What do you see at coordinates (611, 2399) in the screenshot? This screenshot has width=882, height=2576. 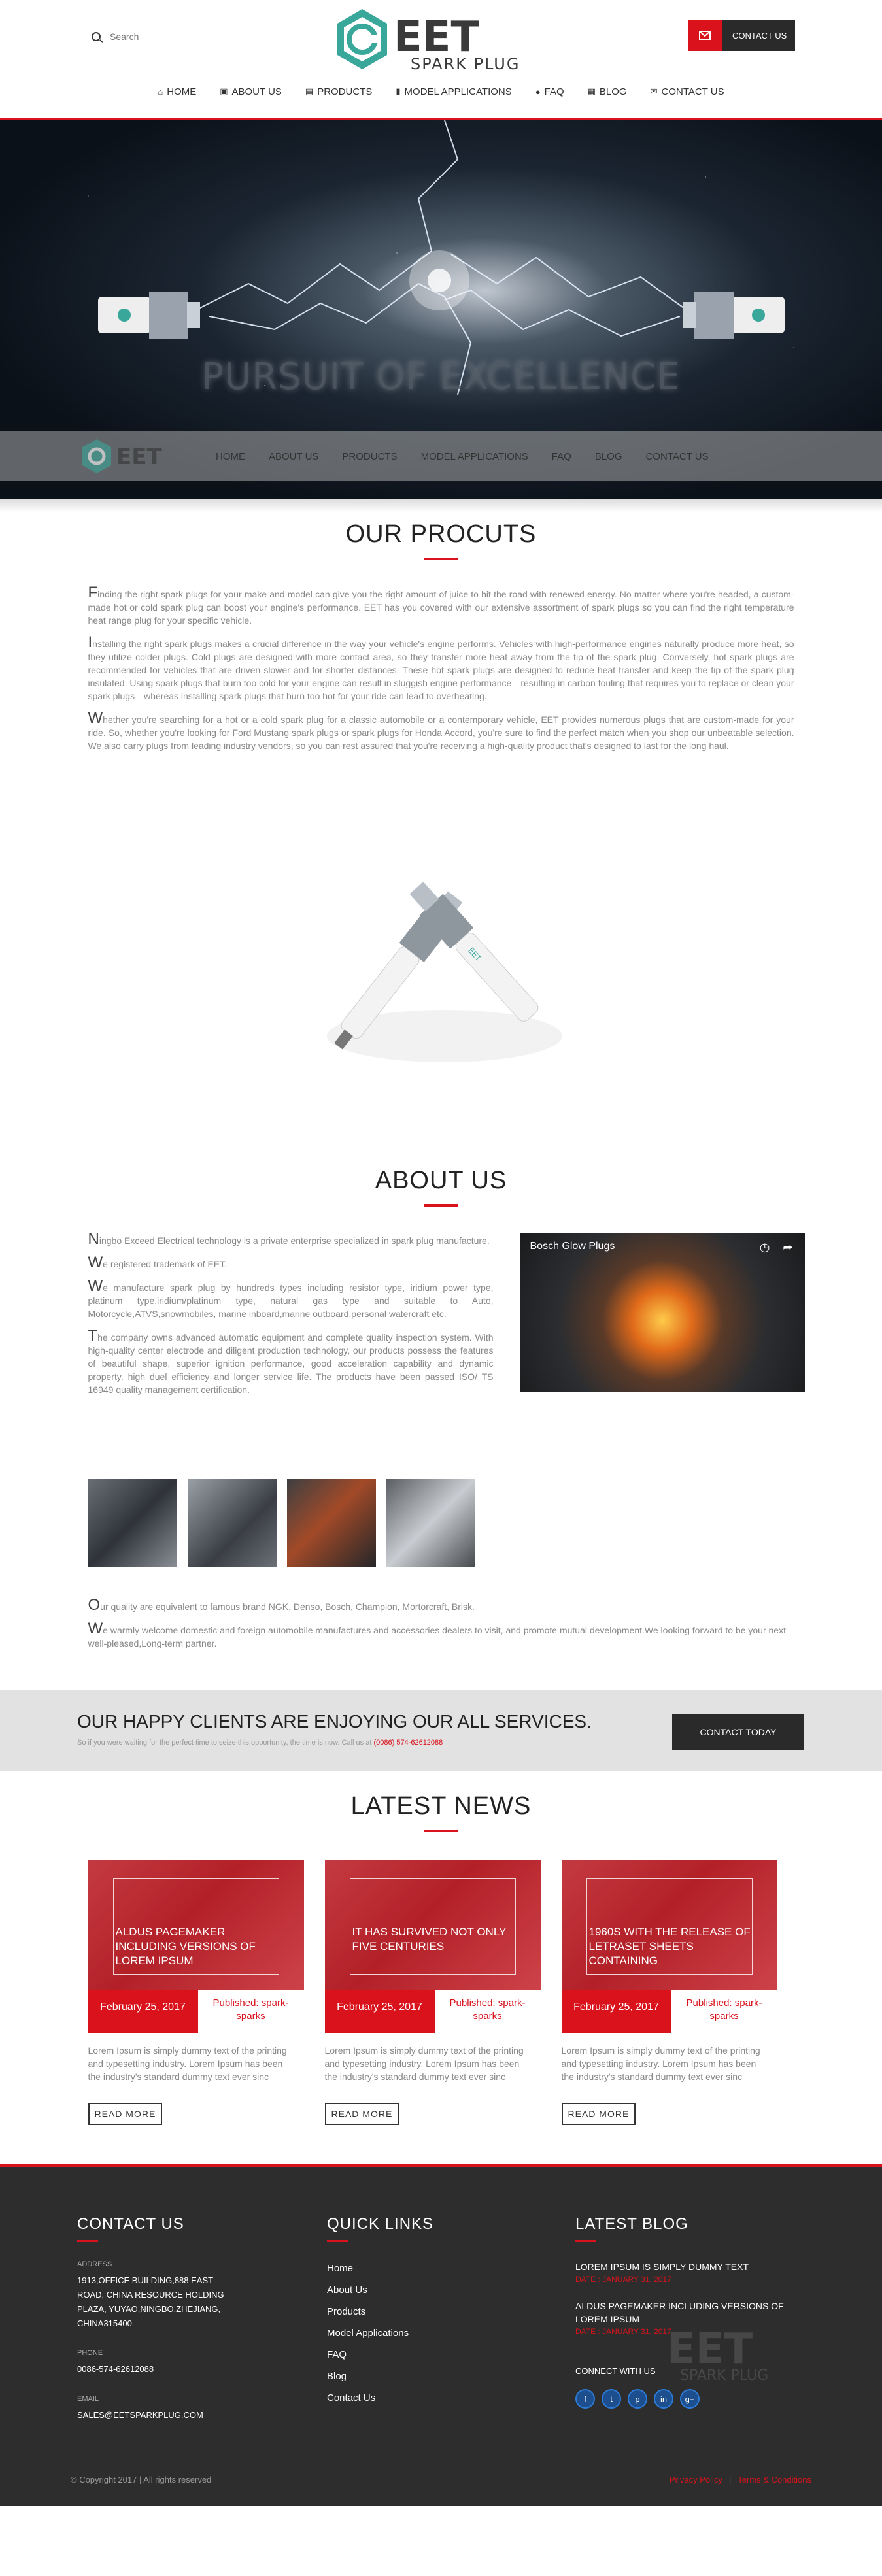 I see `twitter-icon: t` at bounding box center [611, 2399].